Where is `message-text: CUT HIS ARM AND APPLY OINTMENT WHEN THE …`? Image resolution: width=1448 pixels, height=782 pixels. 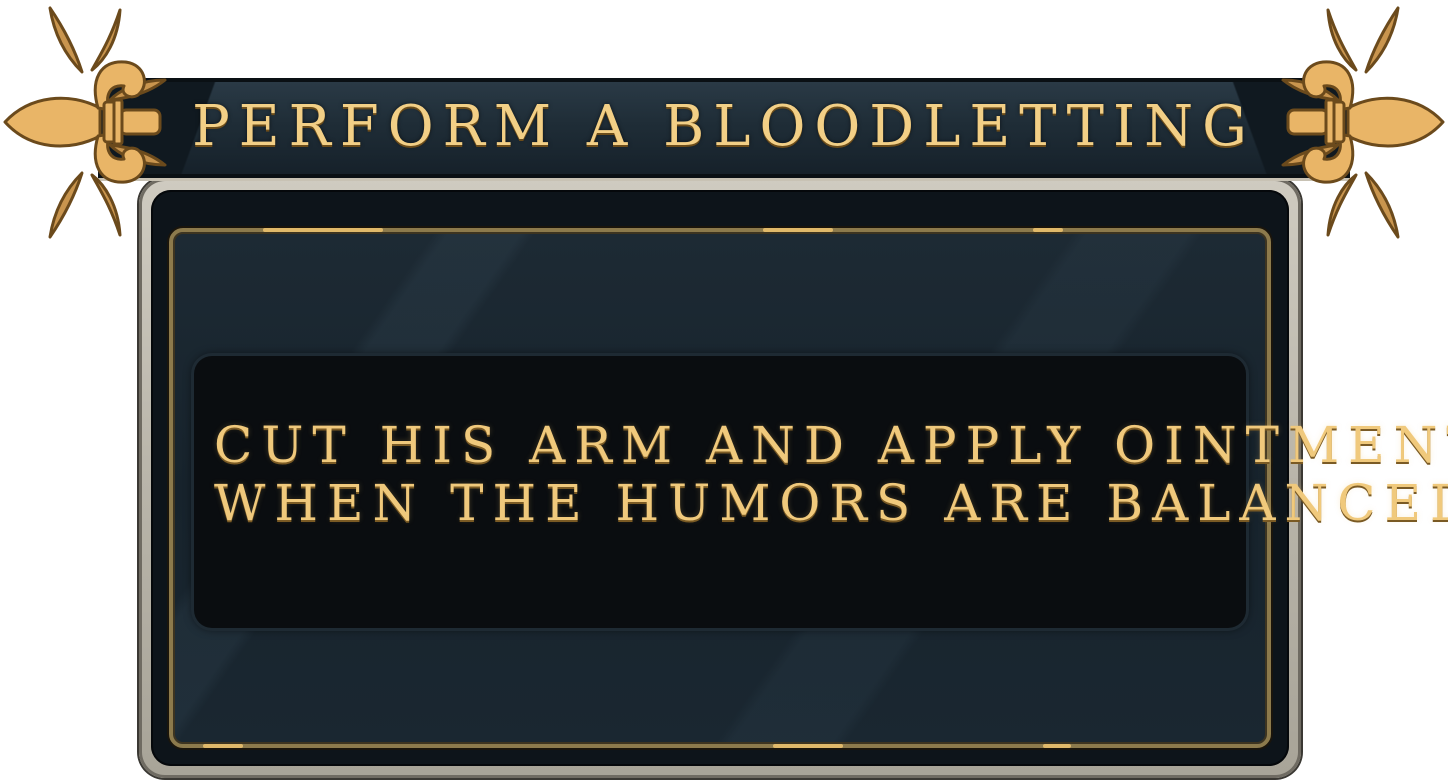 message-text: CUT HIS ARM AND APPLY OINTMENT WHEN THE … is located at coordinates (831, 474).